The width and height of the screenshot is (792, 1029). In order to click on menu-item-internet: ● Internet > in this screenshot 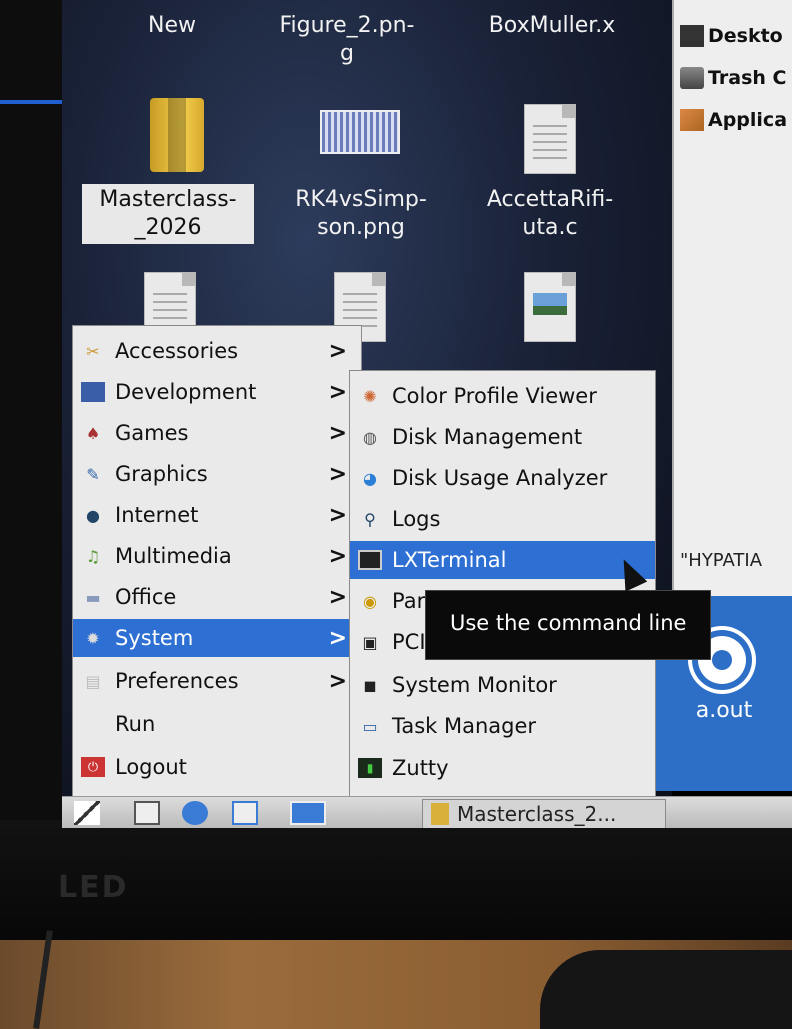, I will do `click(217, 515)`.